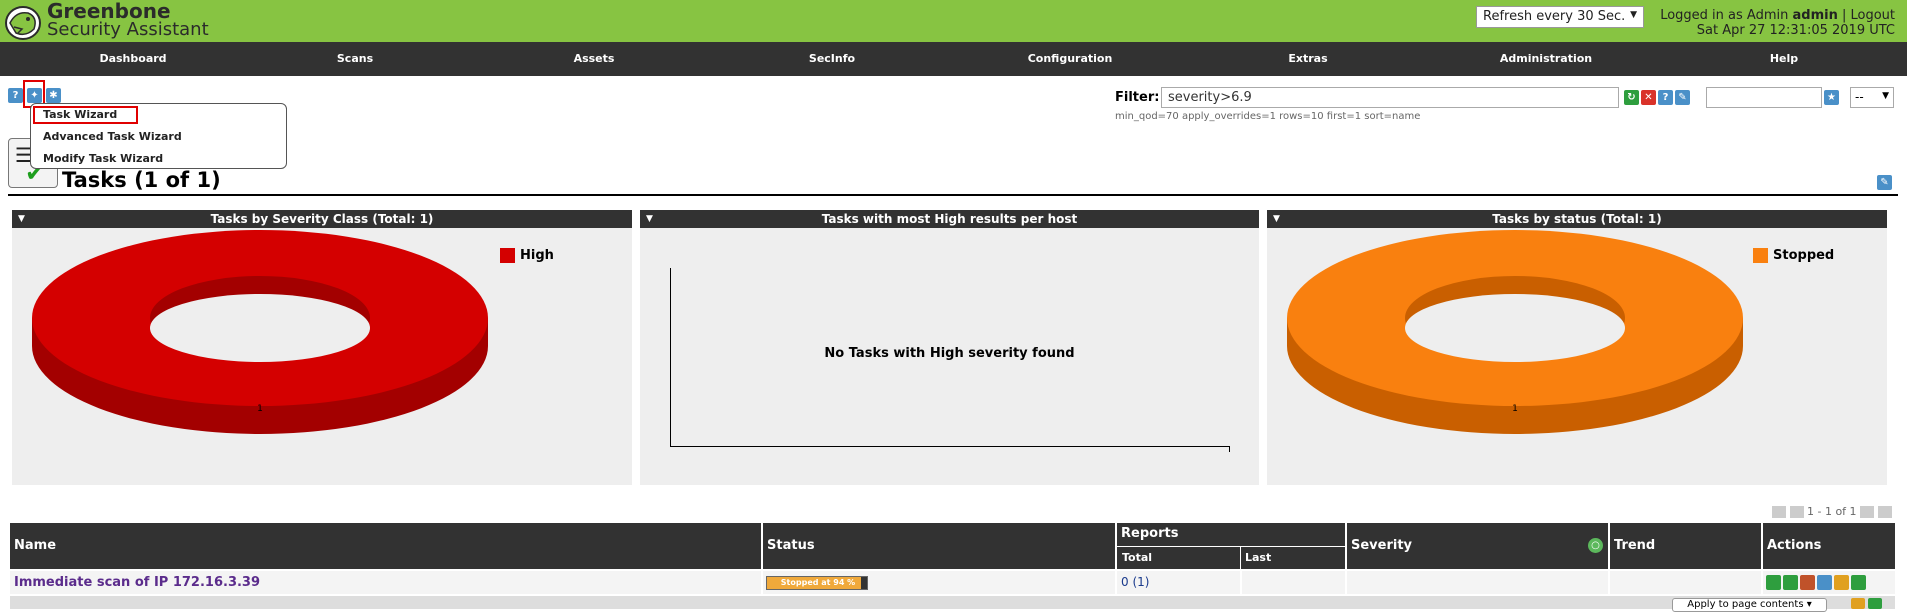  I want to click on reset-filter-icon: ✕, so click(1648, 97).